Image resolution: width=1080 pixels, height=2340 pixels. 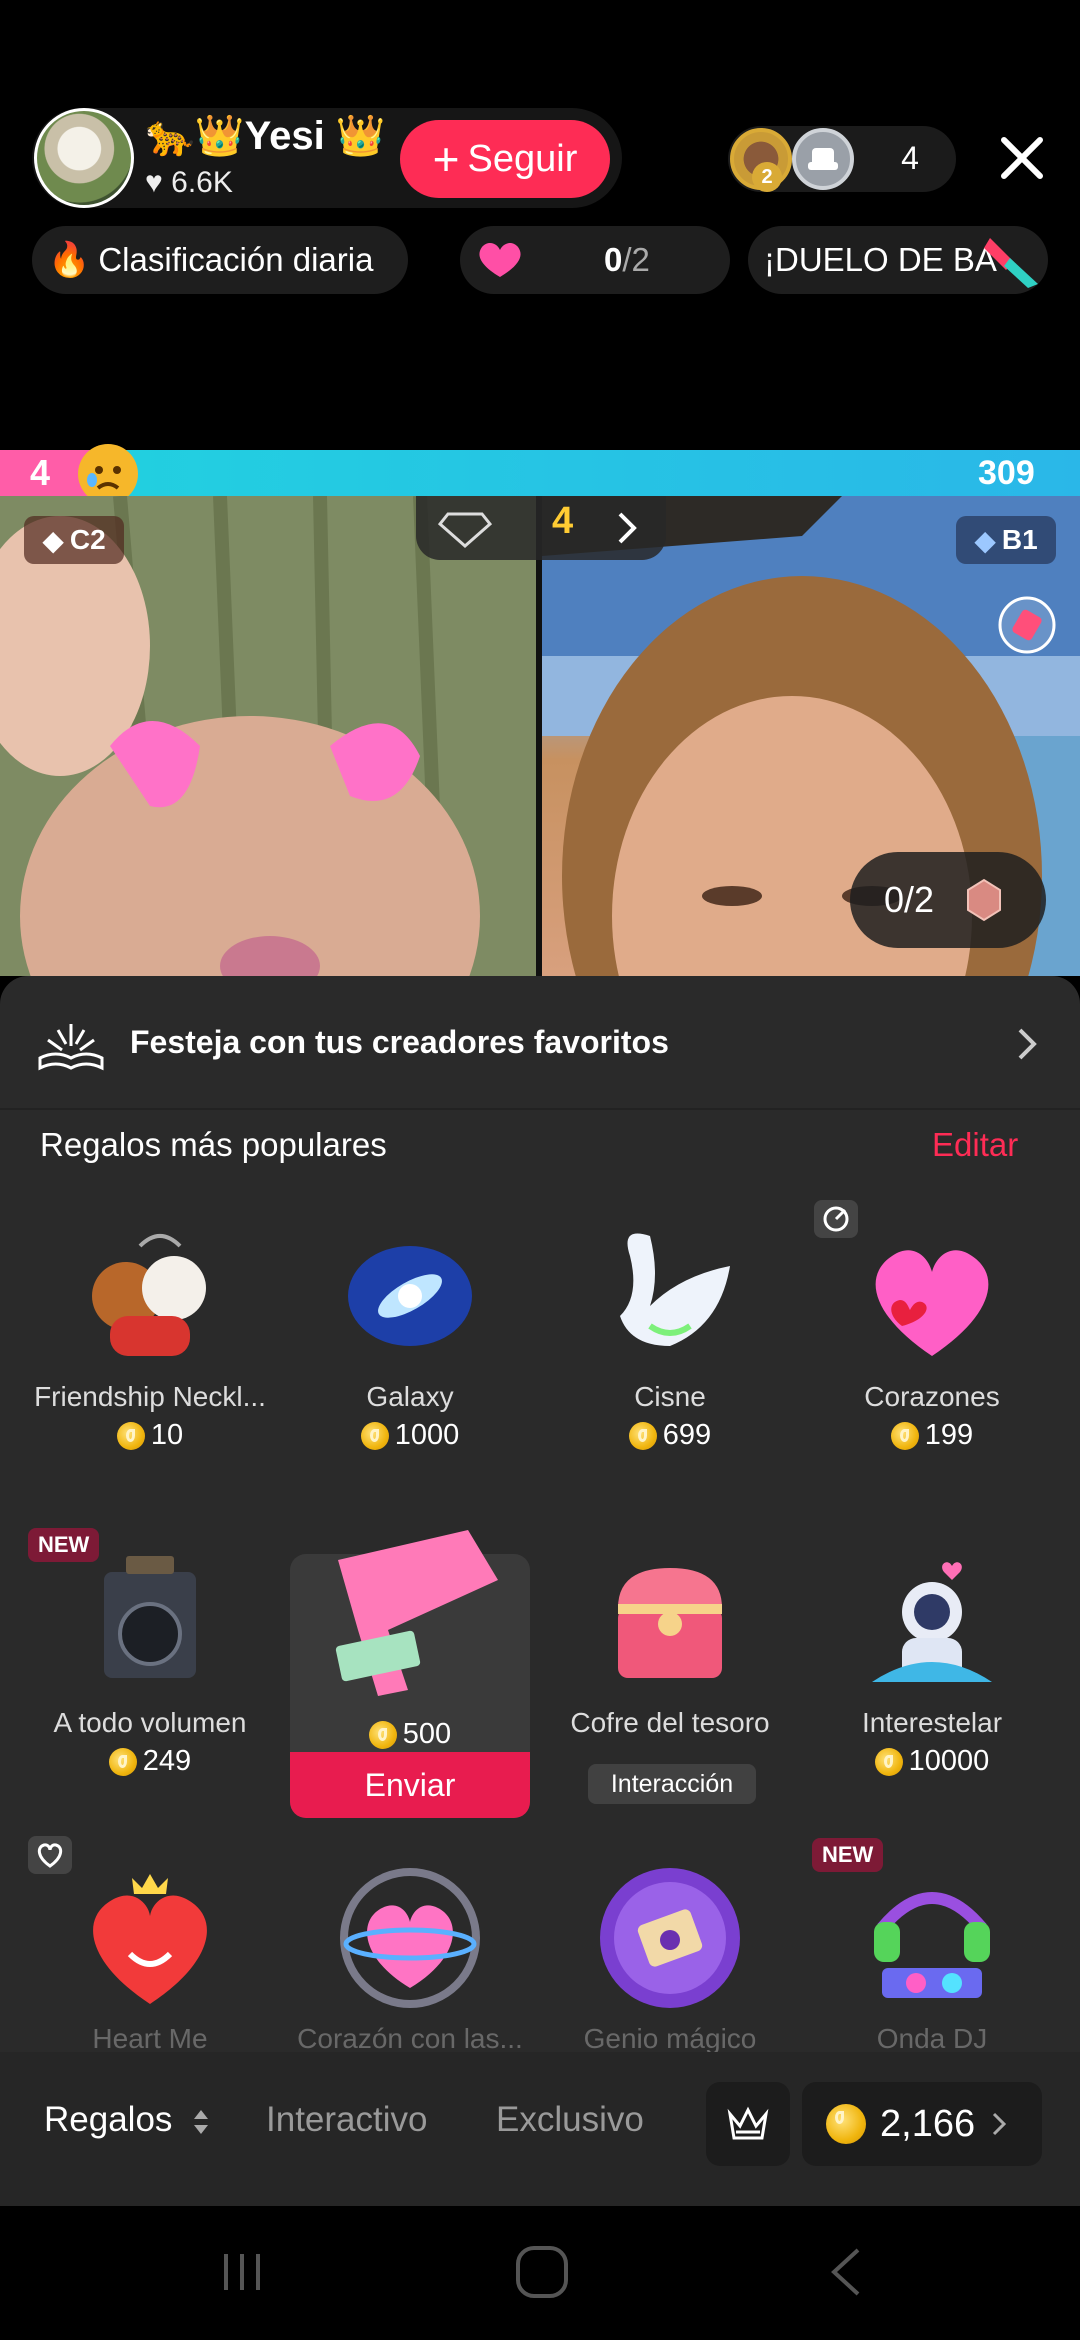 I want to click on gift-swan: Cisne 699, so click(x=670, y=1334).